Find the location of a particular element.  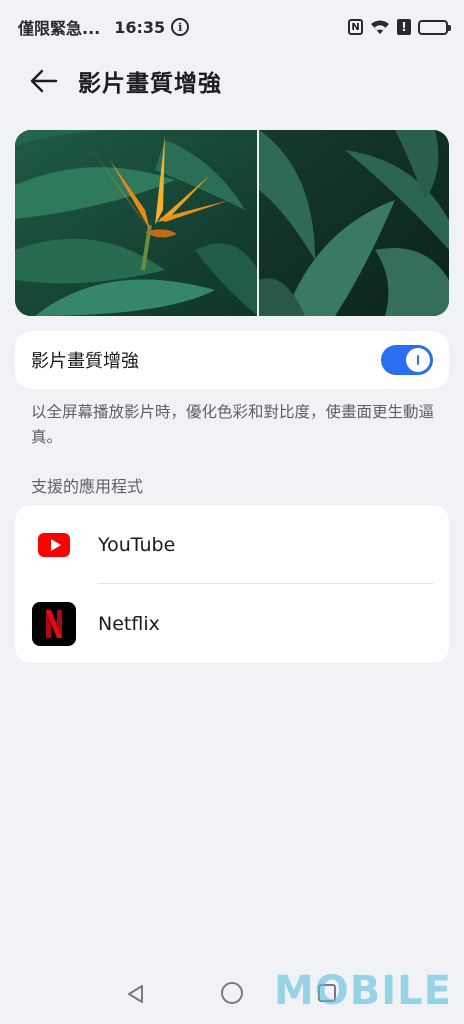

nav-back-icon is located at coordinates (136, 994).